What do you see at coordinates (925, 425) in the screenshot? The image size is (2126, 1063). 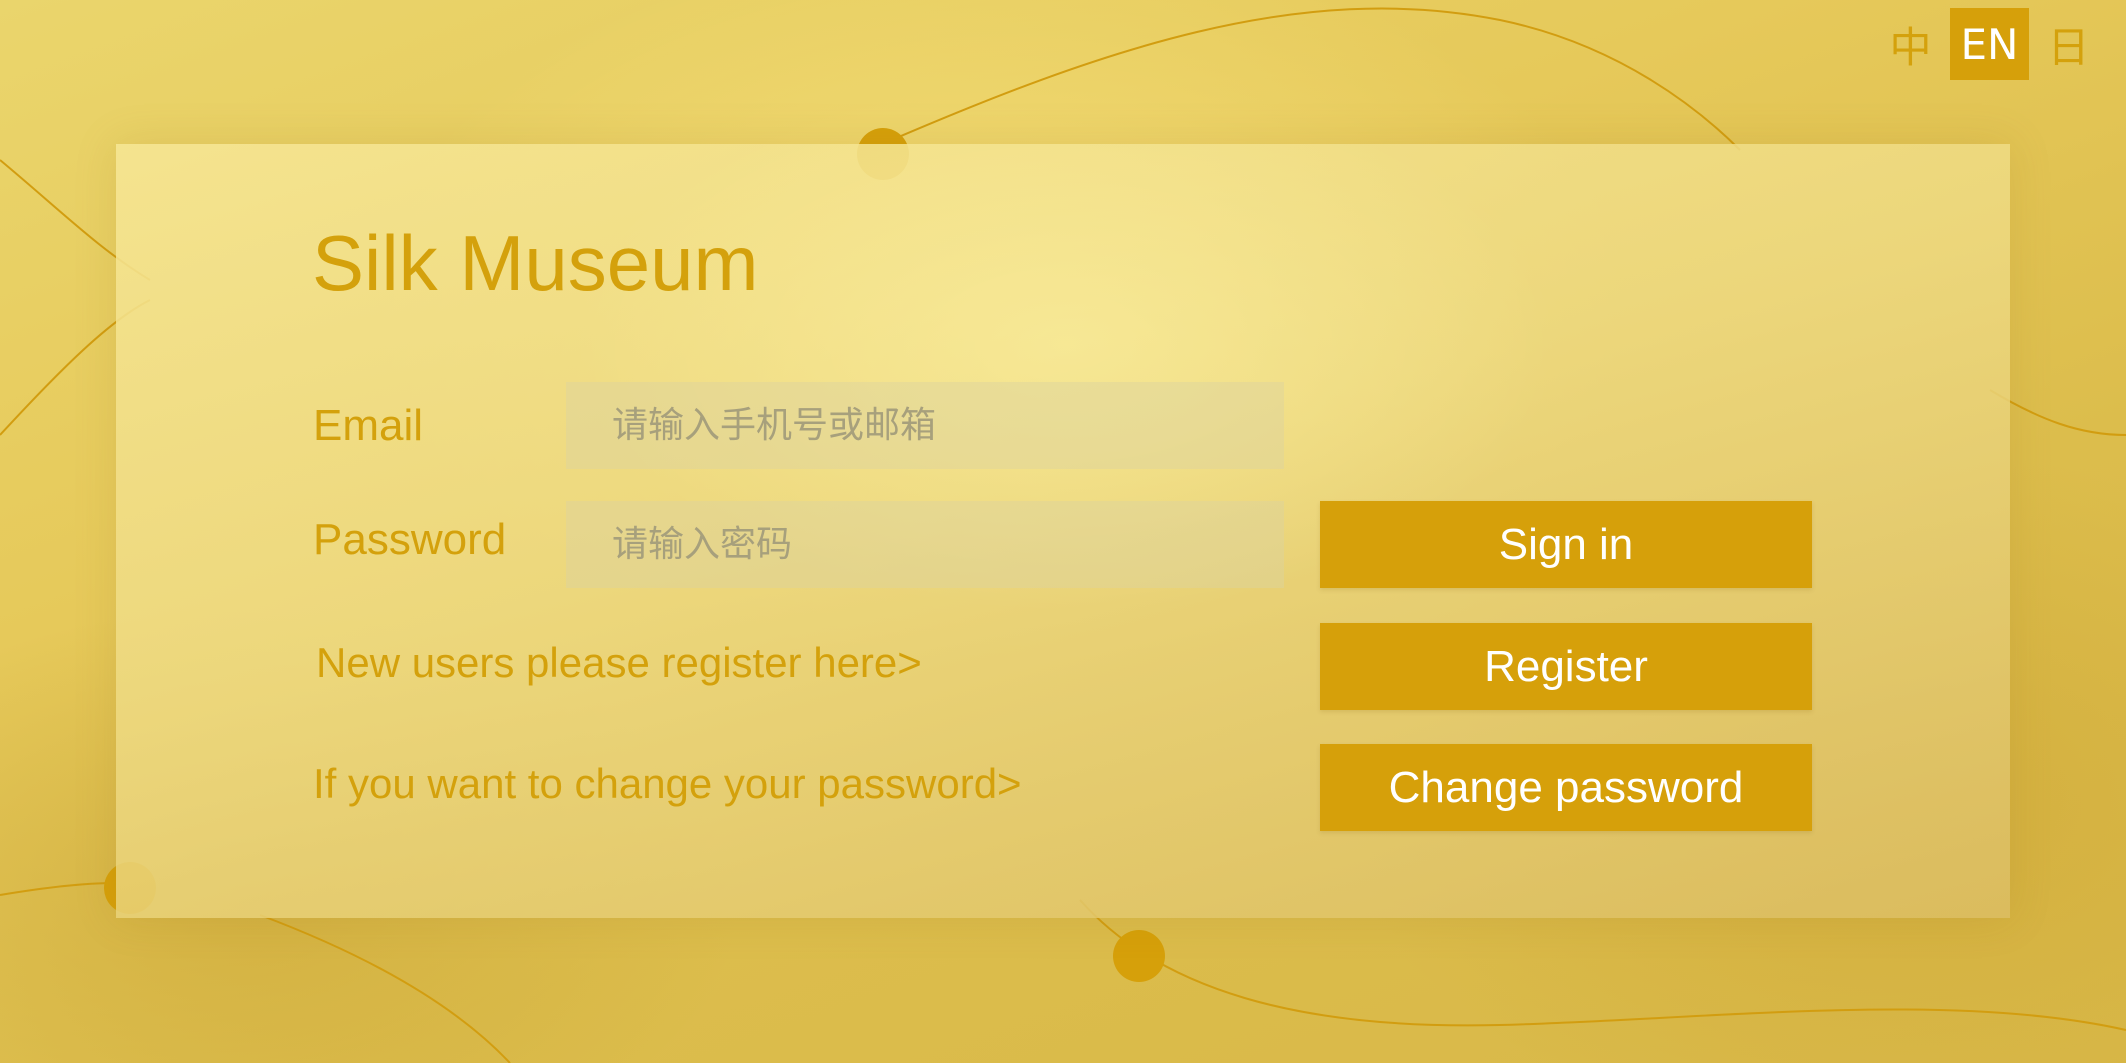 I see `email-field` at bounding box center [925, 425].